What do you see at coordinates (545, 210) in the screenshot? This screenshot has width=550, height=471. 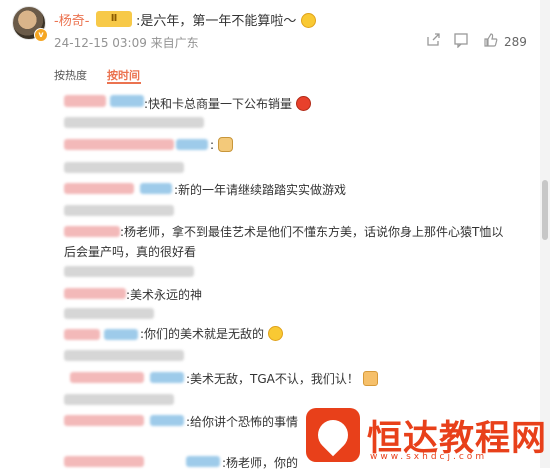 I see `scrollbar-thumb` at bounding box center [545, 210].